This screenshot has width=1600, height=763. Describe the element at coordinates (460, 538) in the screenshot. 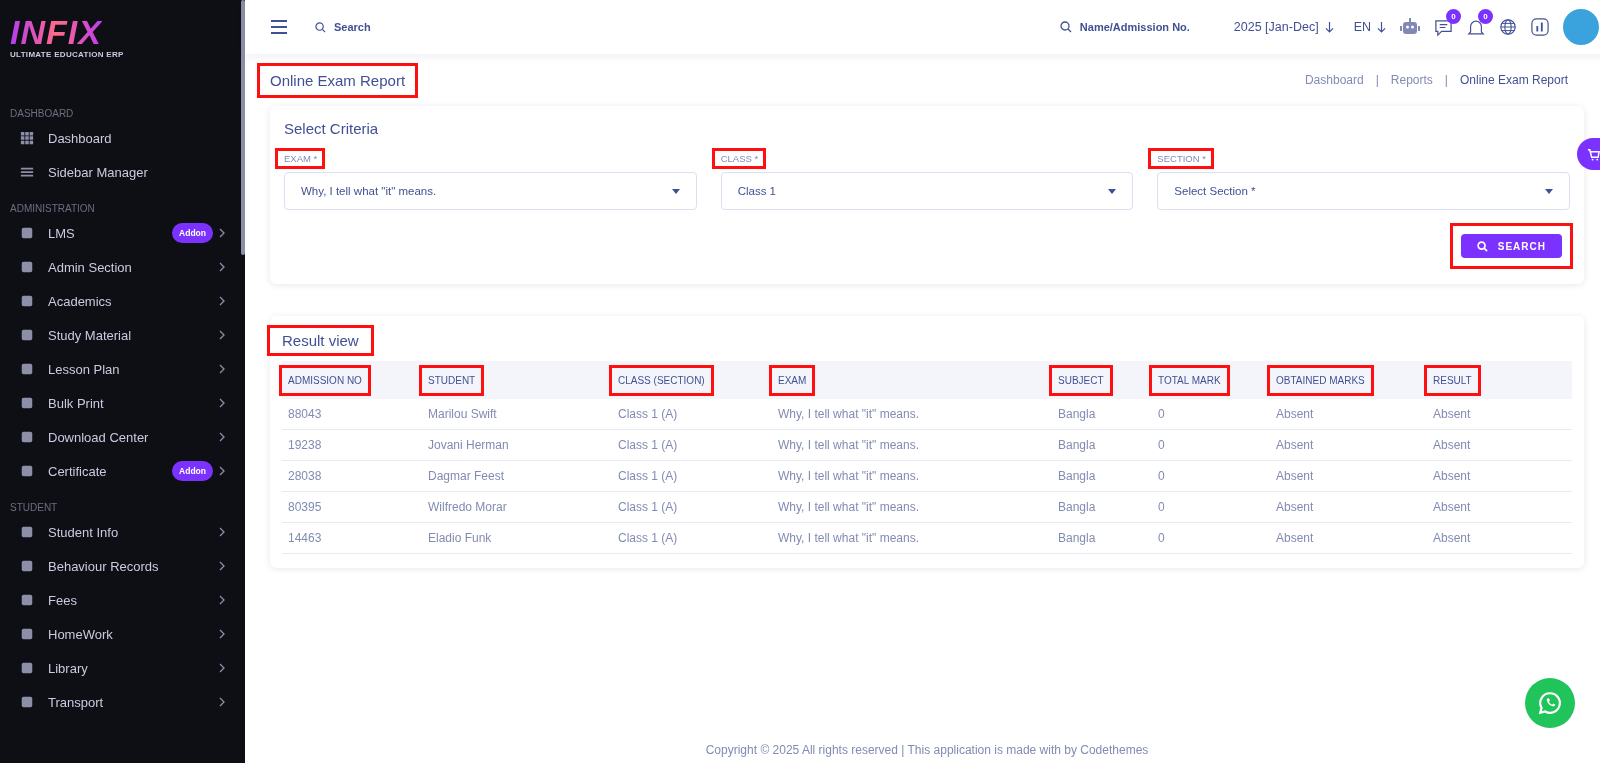

I see `table-cell-text: Eladio Funk` at that location.